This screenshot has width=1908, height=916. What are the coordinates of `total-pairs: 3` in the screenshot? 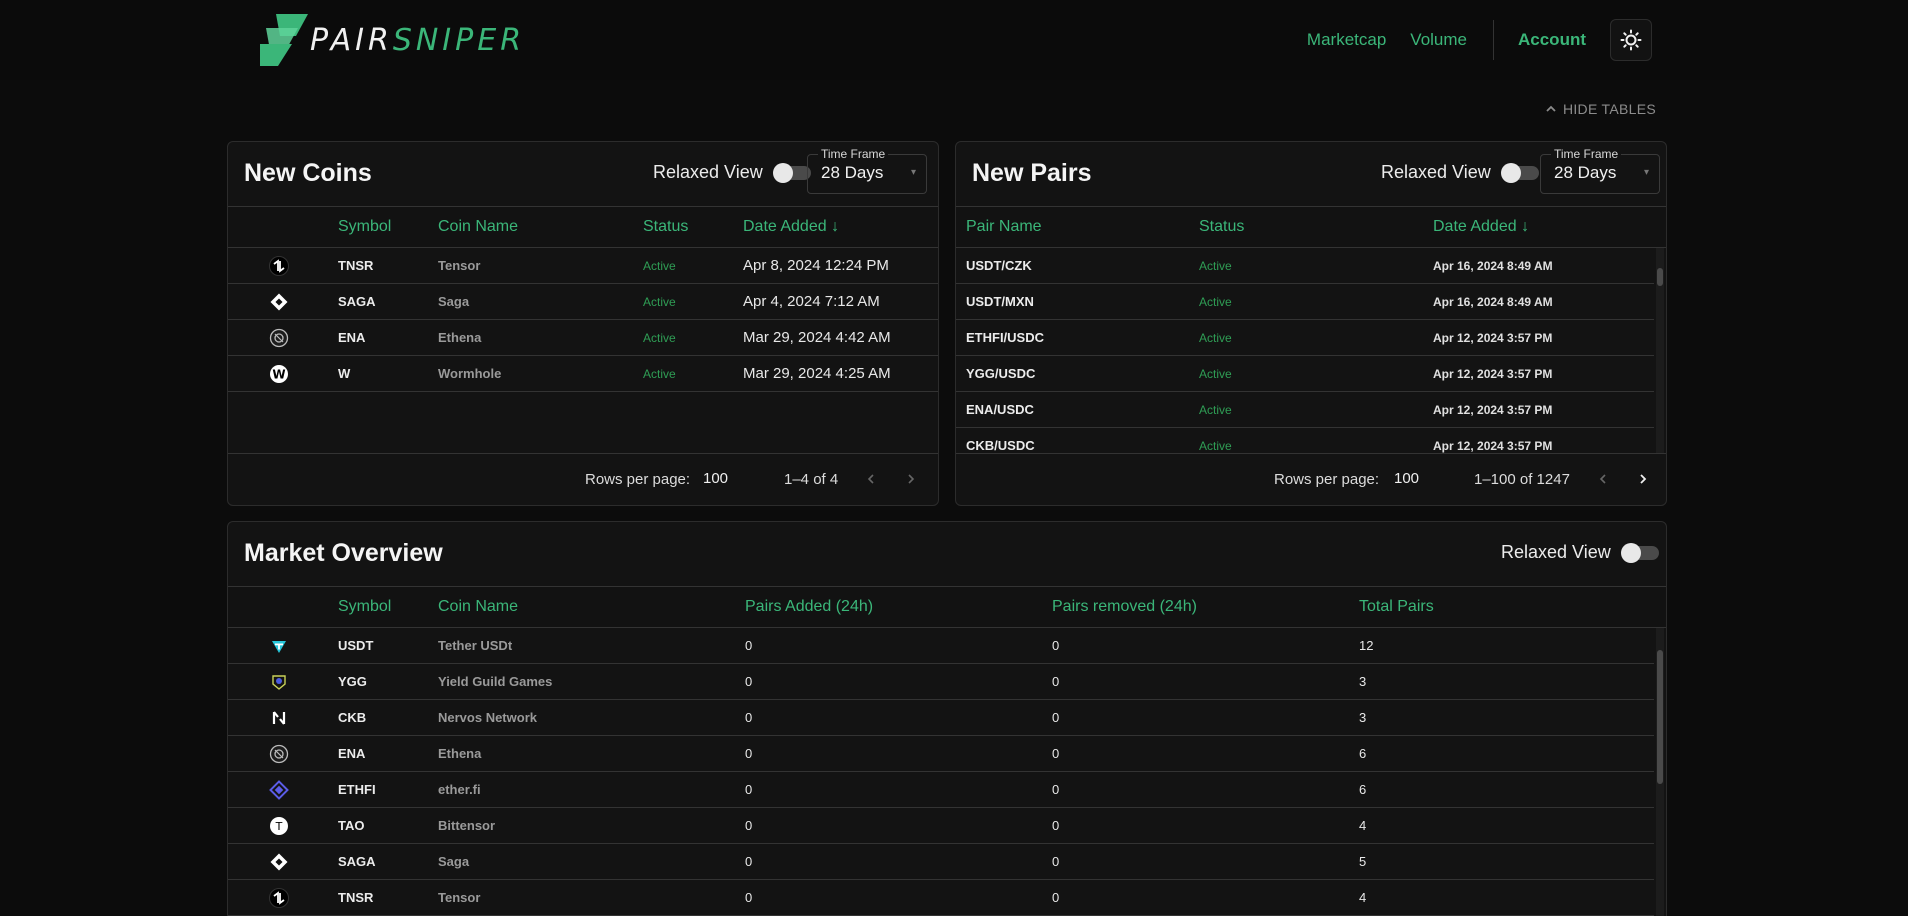 It's located at (1363, 681).